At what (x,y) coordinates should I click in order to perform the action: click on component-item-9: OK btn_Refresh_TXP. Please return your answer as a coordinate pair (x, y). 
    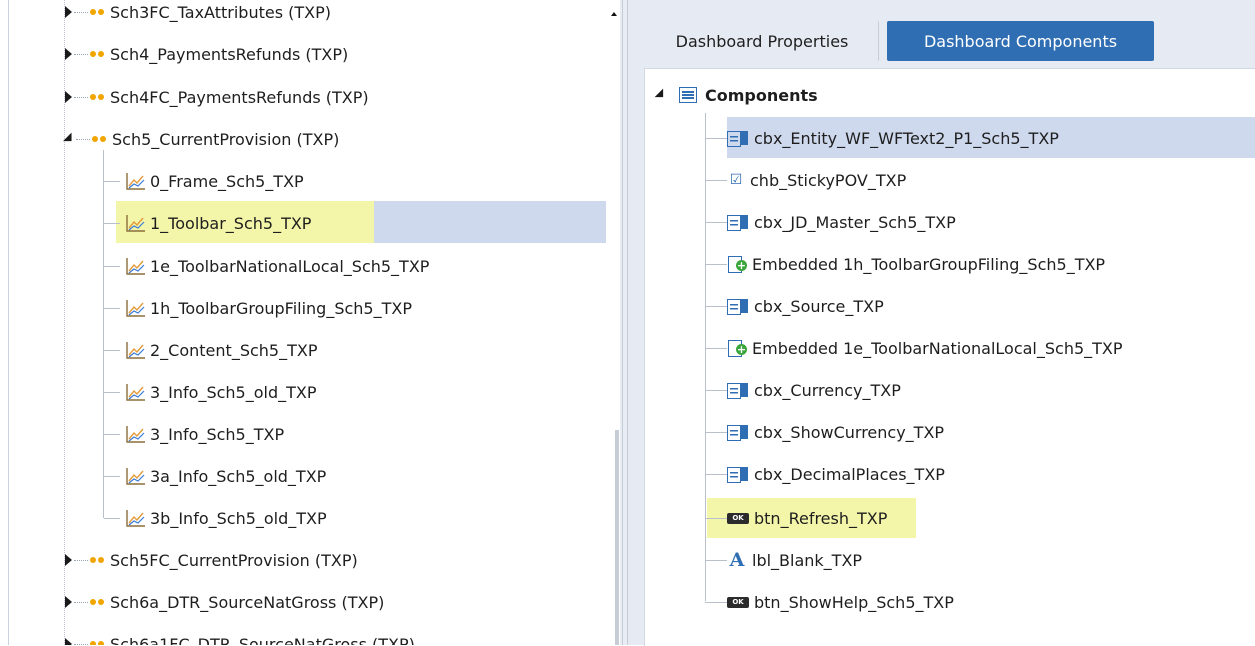
    Looking at the image, I should click on (796, 518).